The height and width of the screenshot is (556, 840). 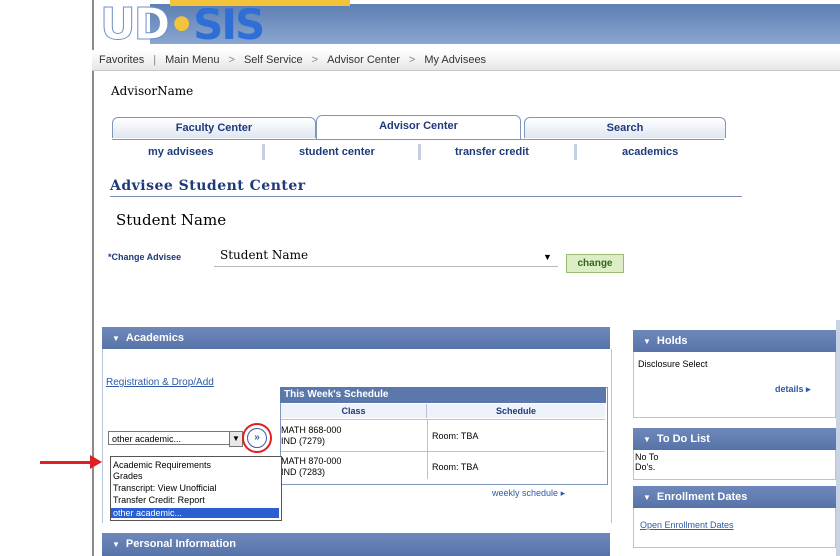 I want to click on enrollment-header: ▼ Enrollment Dates, so click(x=734, y=497).